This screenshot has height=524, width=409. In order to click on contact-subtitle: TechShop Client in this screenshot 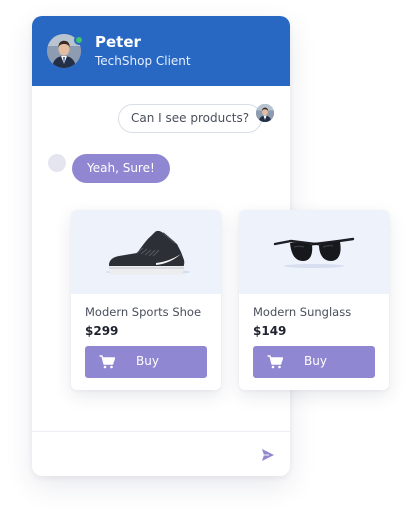, I will do `click(143, 61)`.